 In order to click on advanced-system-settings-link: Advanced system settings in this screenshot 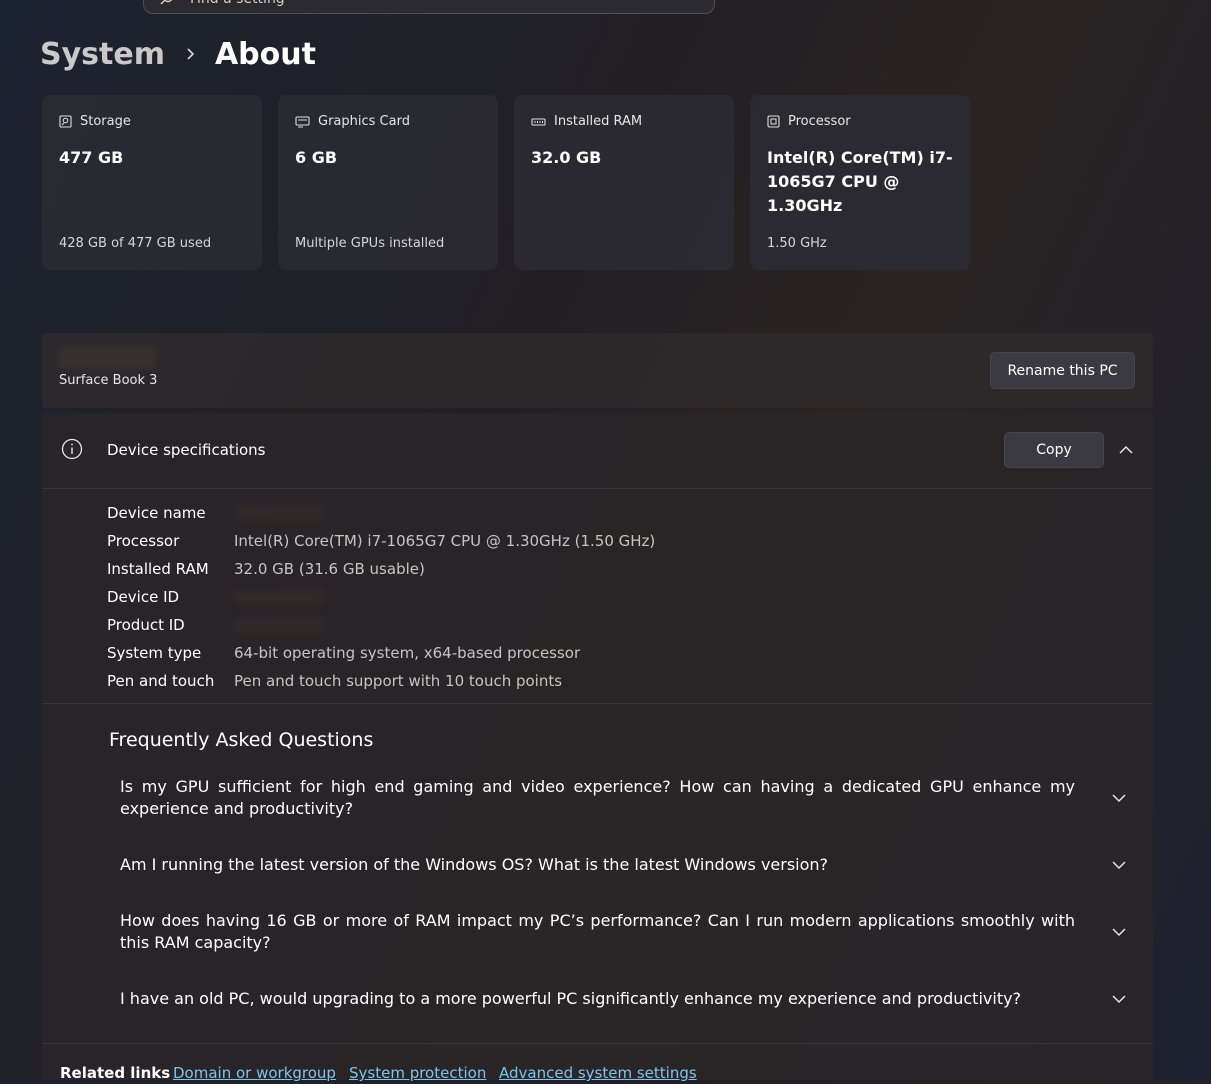, I will do `click(598, 1073)`.